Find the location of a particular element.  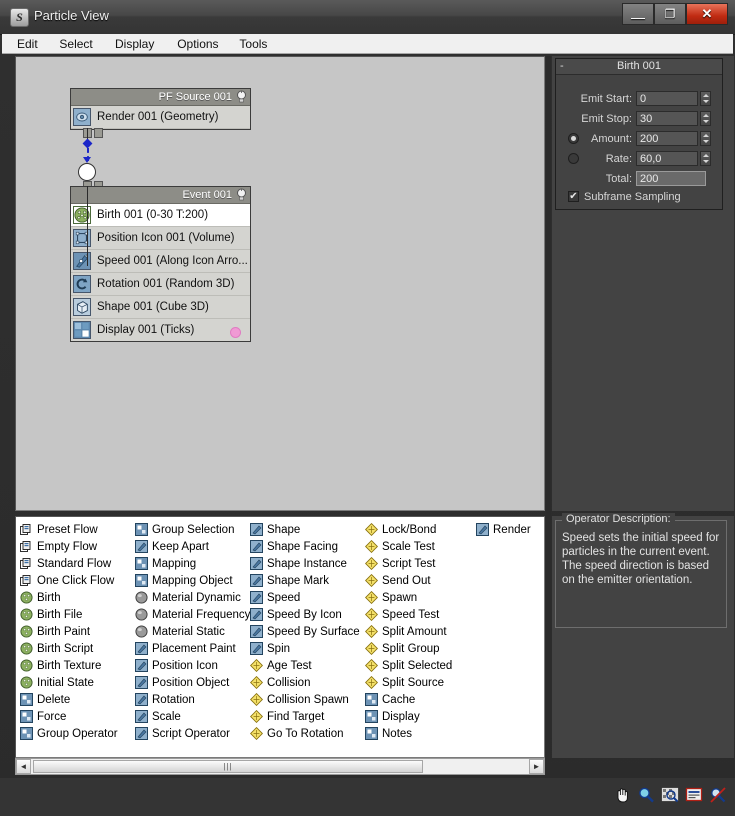

depot-item: Delete is located at coordinates (69, 699).